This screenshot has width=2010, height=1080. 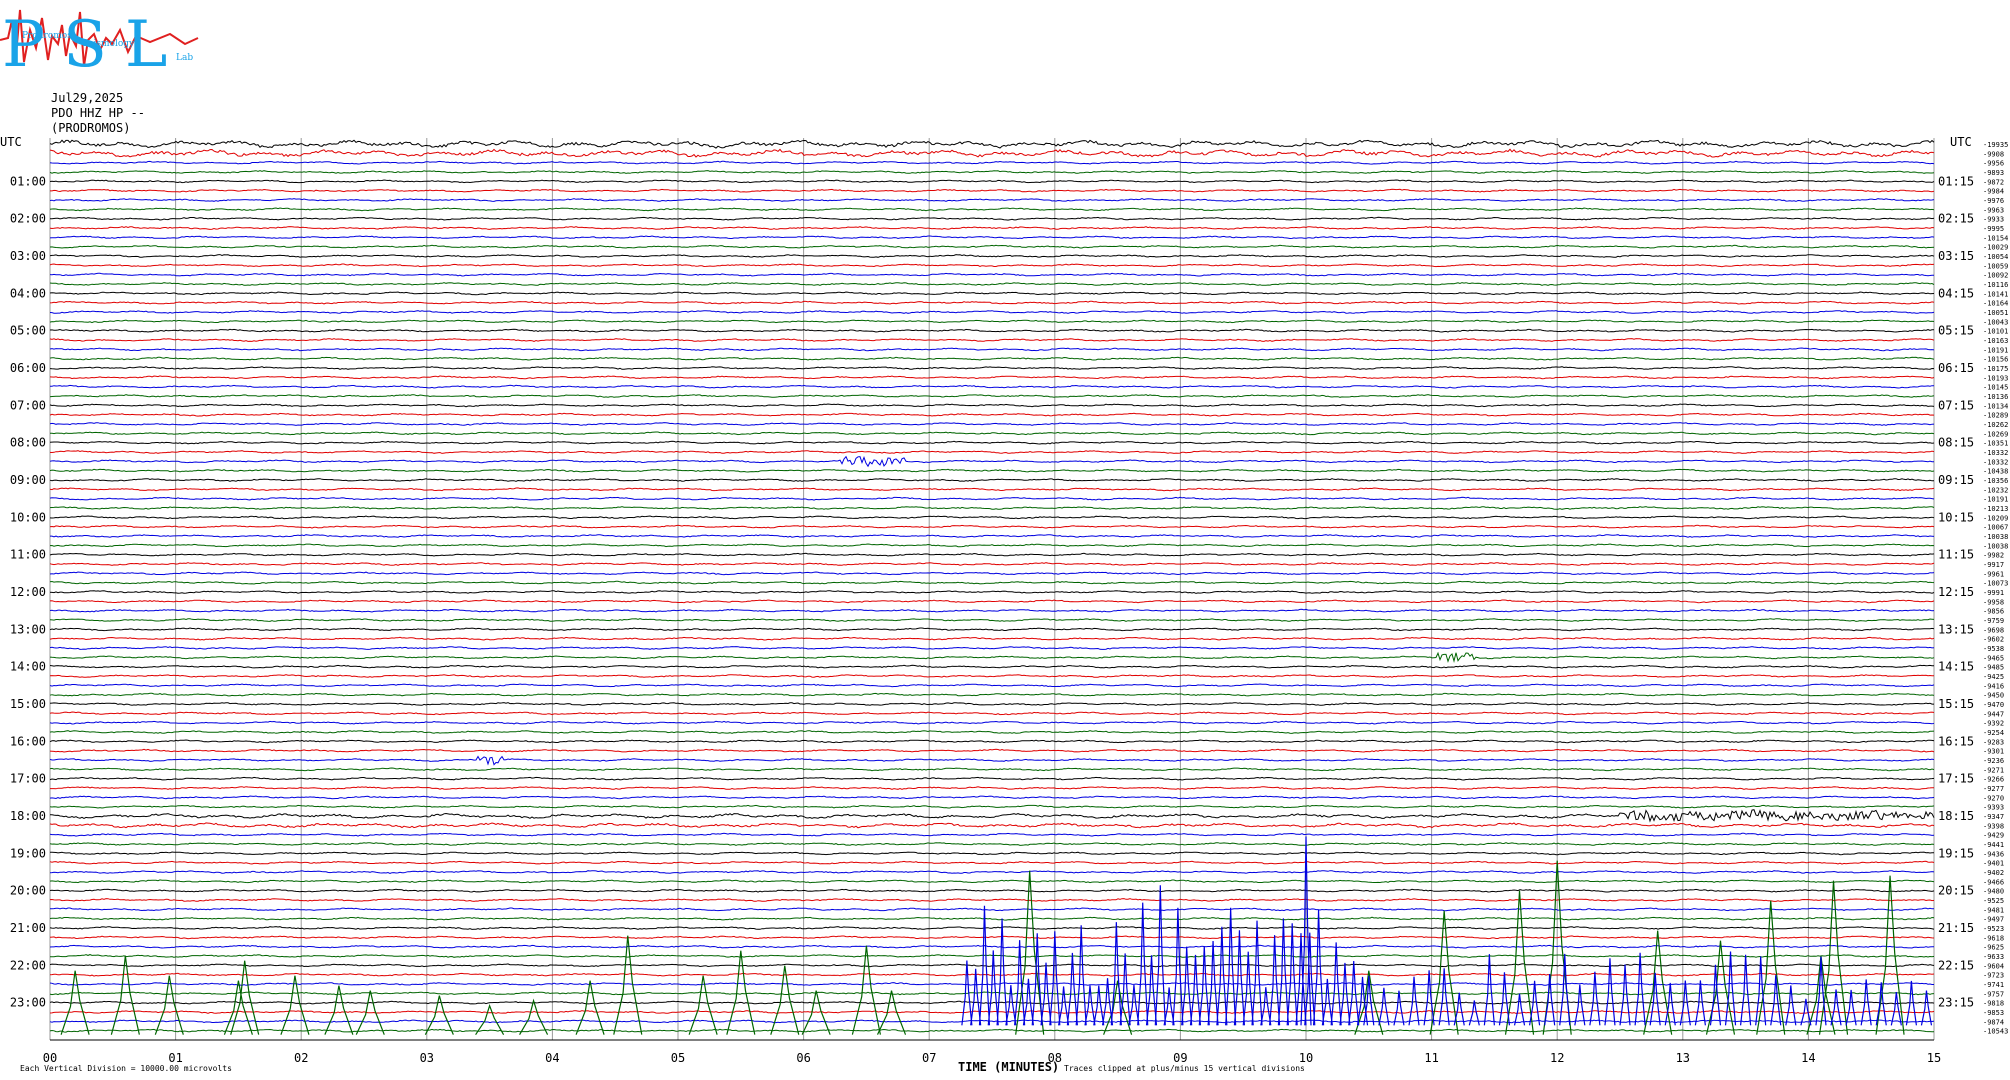 I want to click on row-offset-label: -9392, so click(x=1993, y=724).